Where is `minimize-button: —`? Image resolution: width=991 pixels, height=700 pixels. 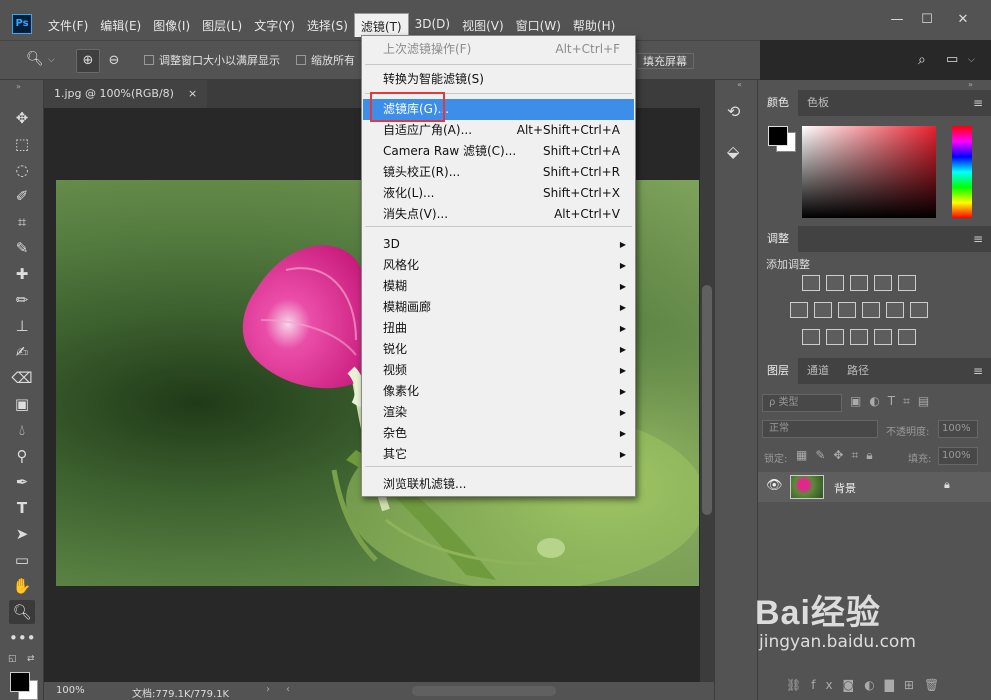
minimize-button: — is located at coordinates (897, 20).